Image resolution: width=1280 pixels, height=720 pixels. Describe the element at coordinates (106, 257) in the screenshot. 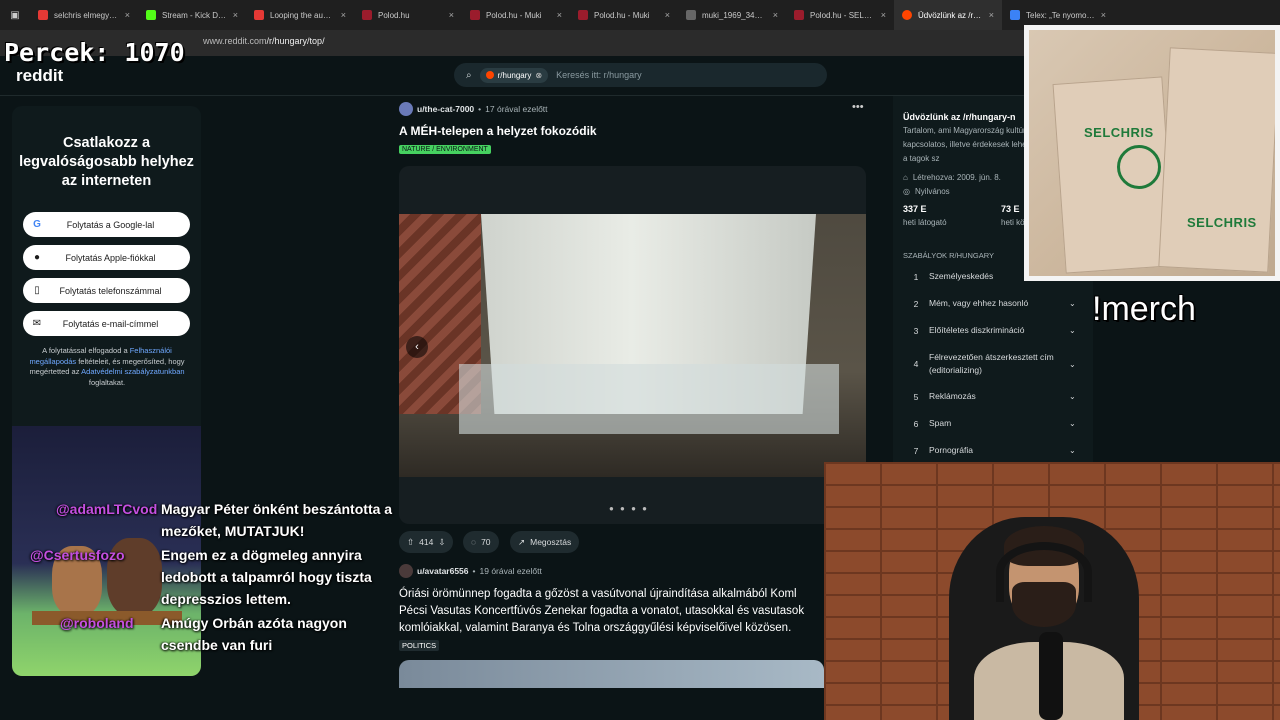

I see `apple-login-button: ● Folytatás Apple-fiókkal` at that location.